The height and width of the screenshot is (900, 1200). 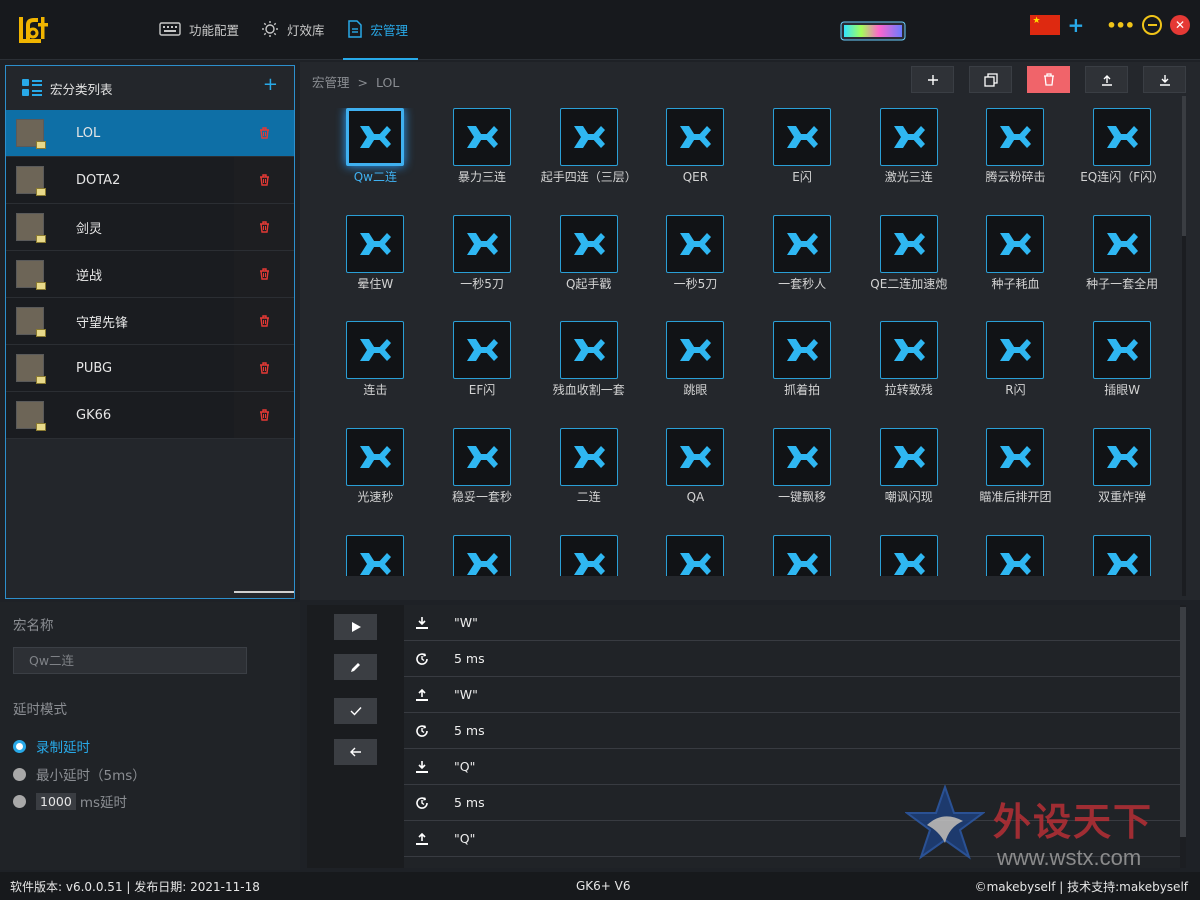 I want to click on tab-function-config: 功能配置, so click(x=202, y=30).